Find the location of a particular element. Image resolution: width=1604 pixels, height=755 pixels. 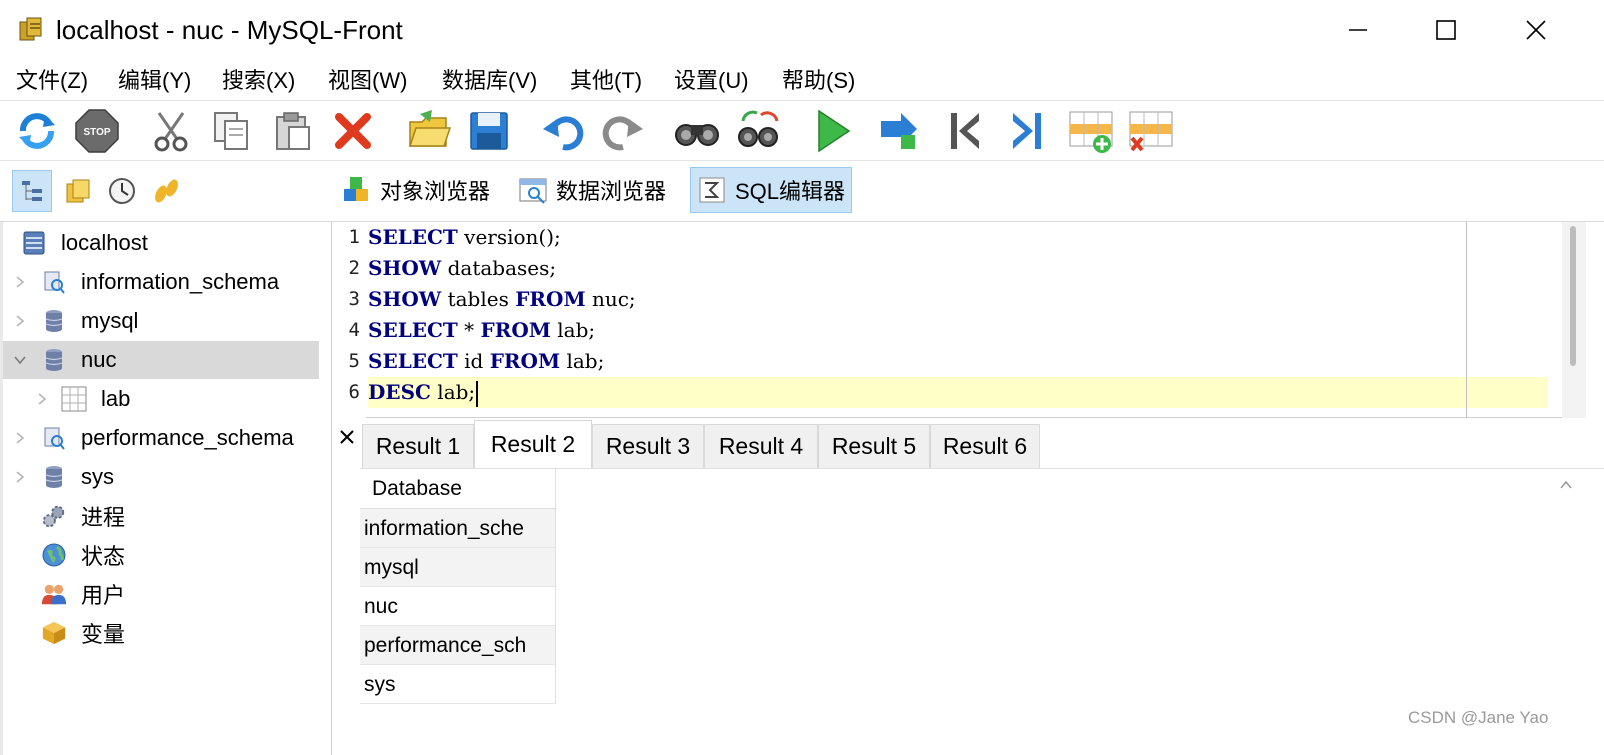

tab-sql-editor: SQL编辑器 is located at coordinates (771, 190).